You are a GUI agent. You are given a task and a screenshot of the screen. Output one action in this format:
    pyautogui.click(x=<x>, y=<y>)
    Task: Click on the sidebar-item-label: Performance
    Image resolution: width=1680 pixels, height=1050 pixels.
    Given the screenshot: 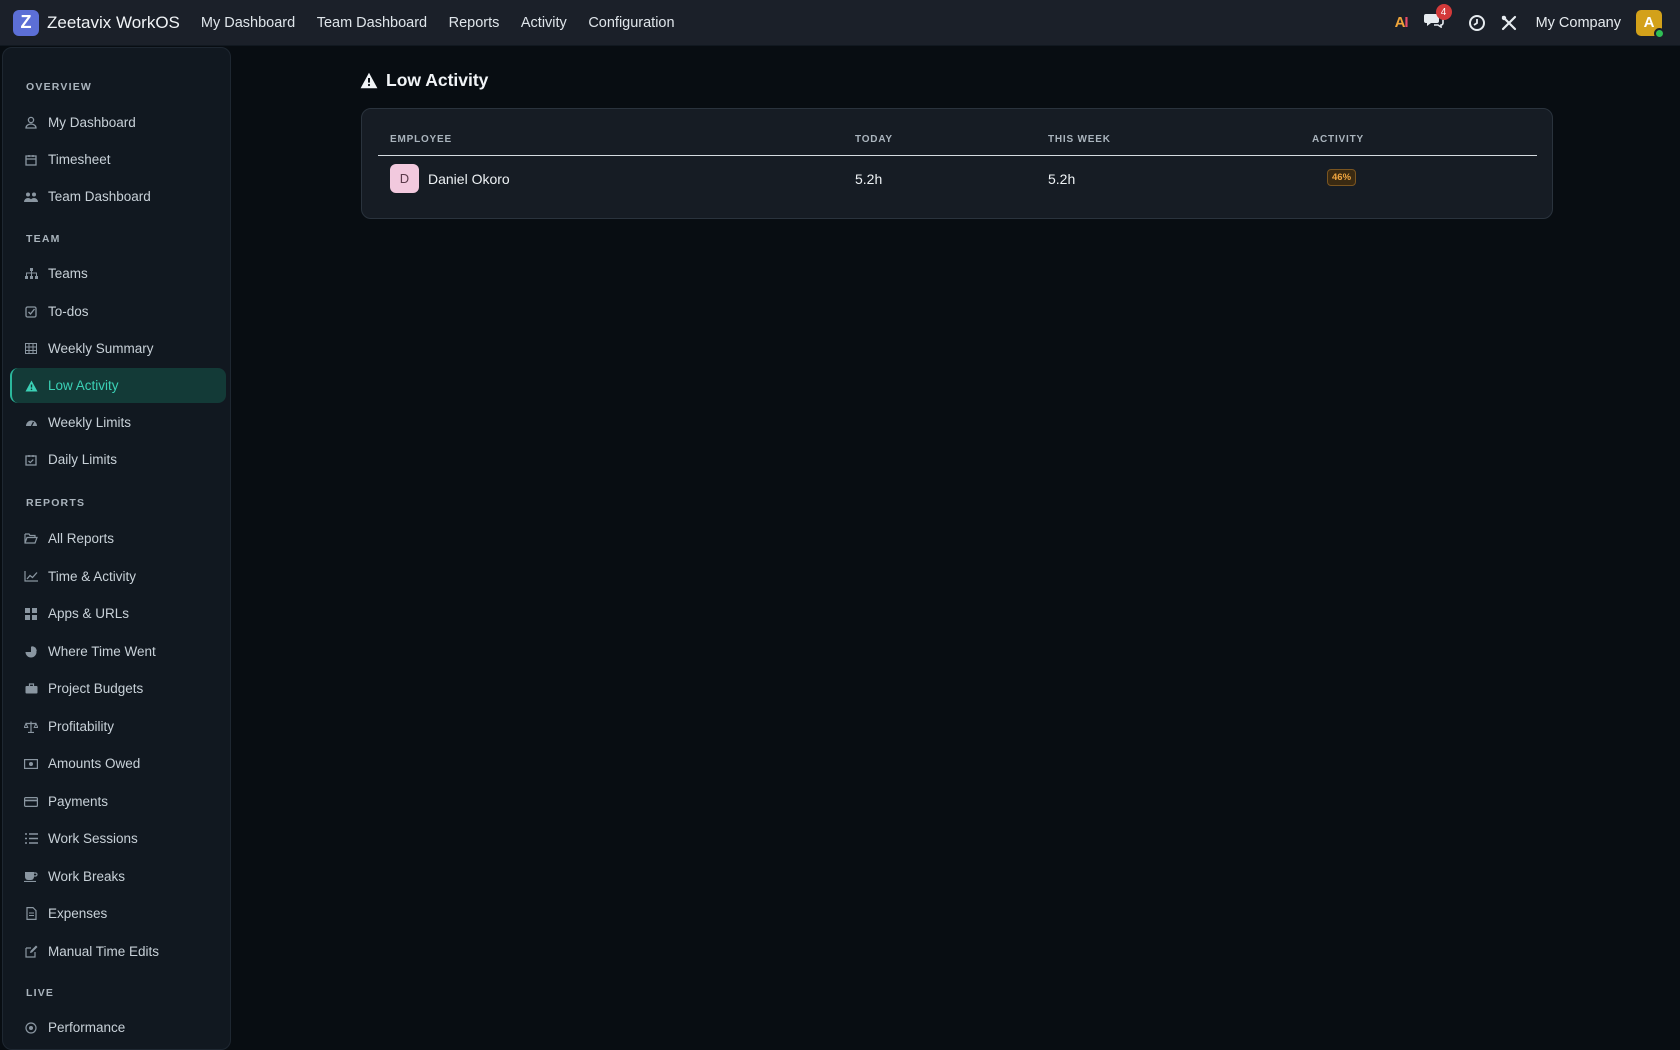 What is the action you would take?
    pyautogui.click(x=87, y=1027)
    